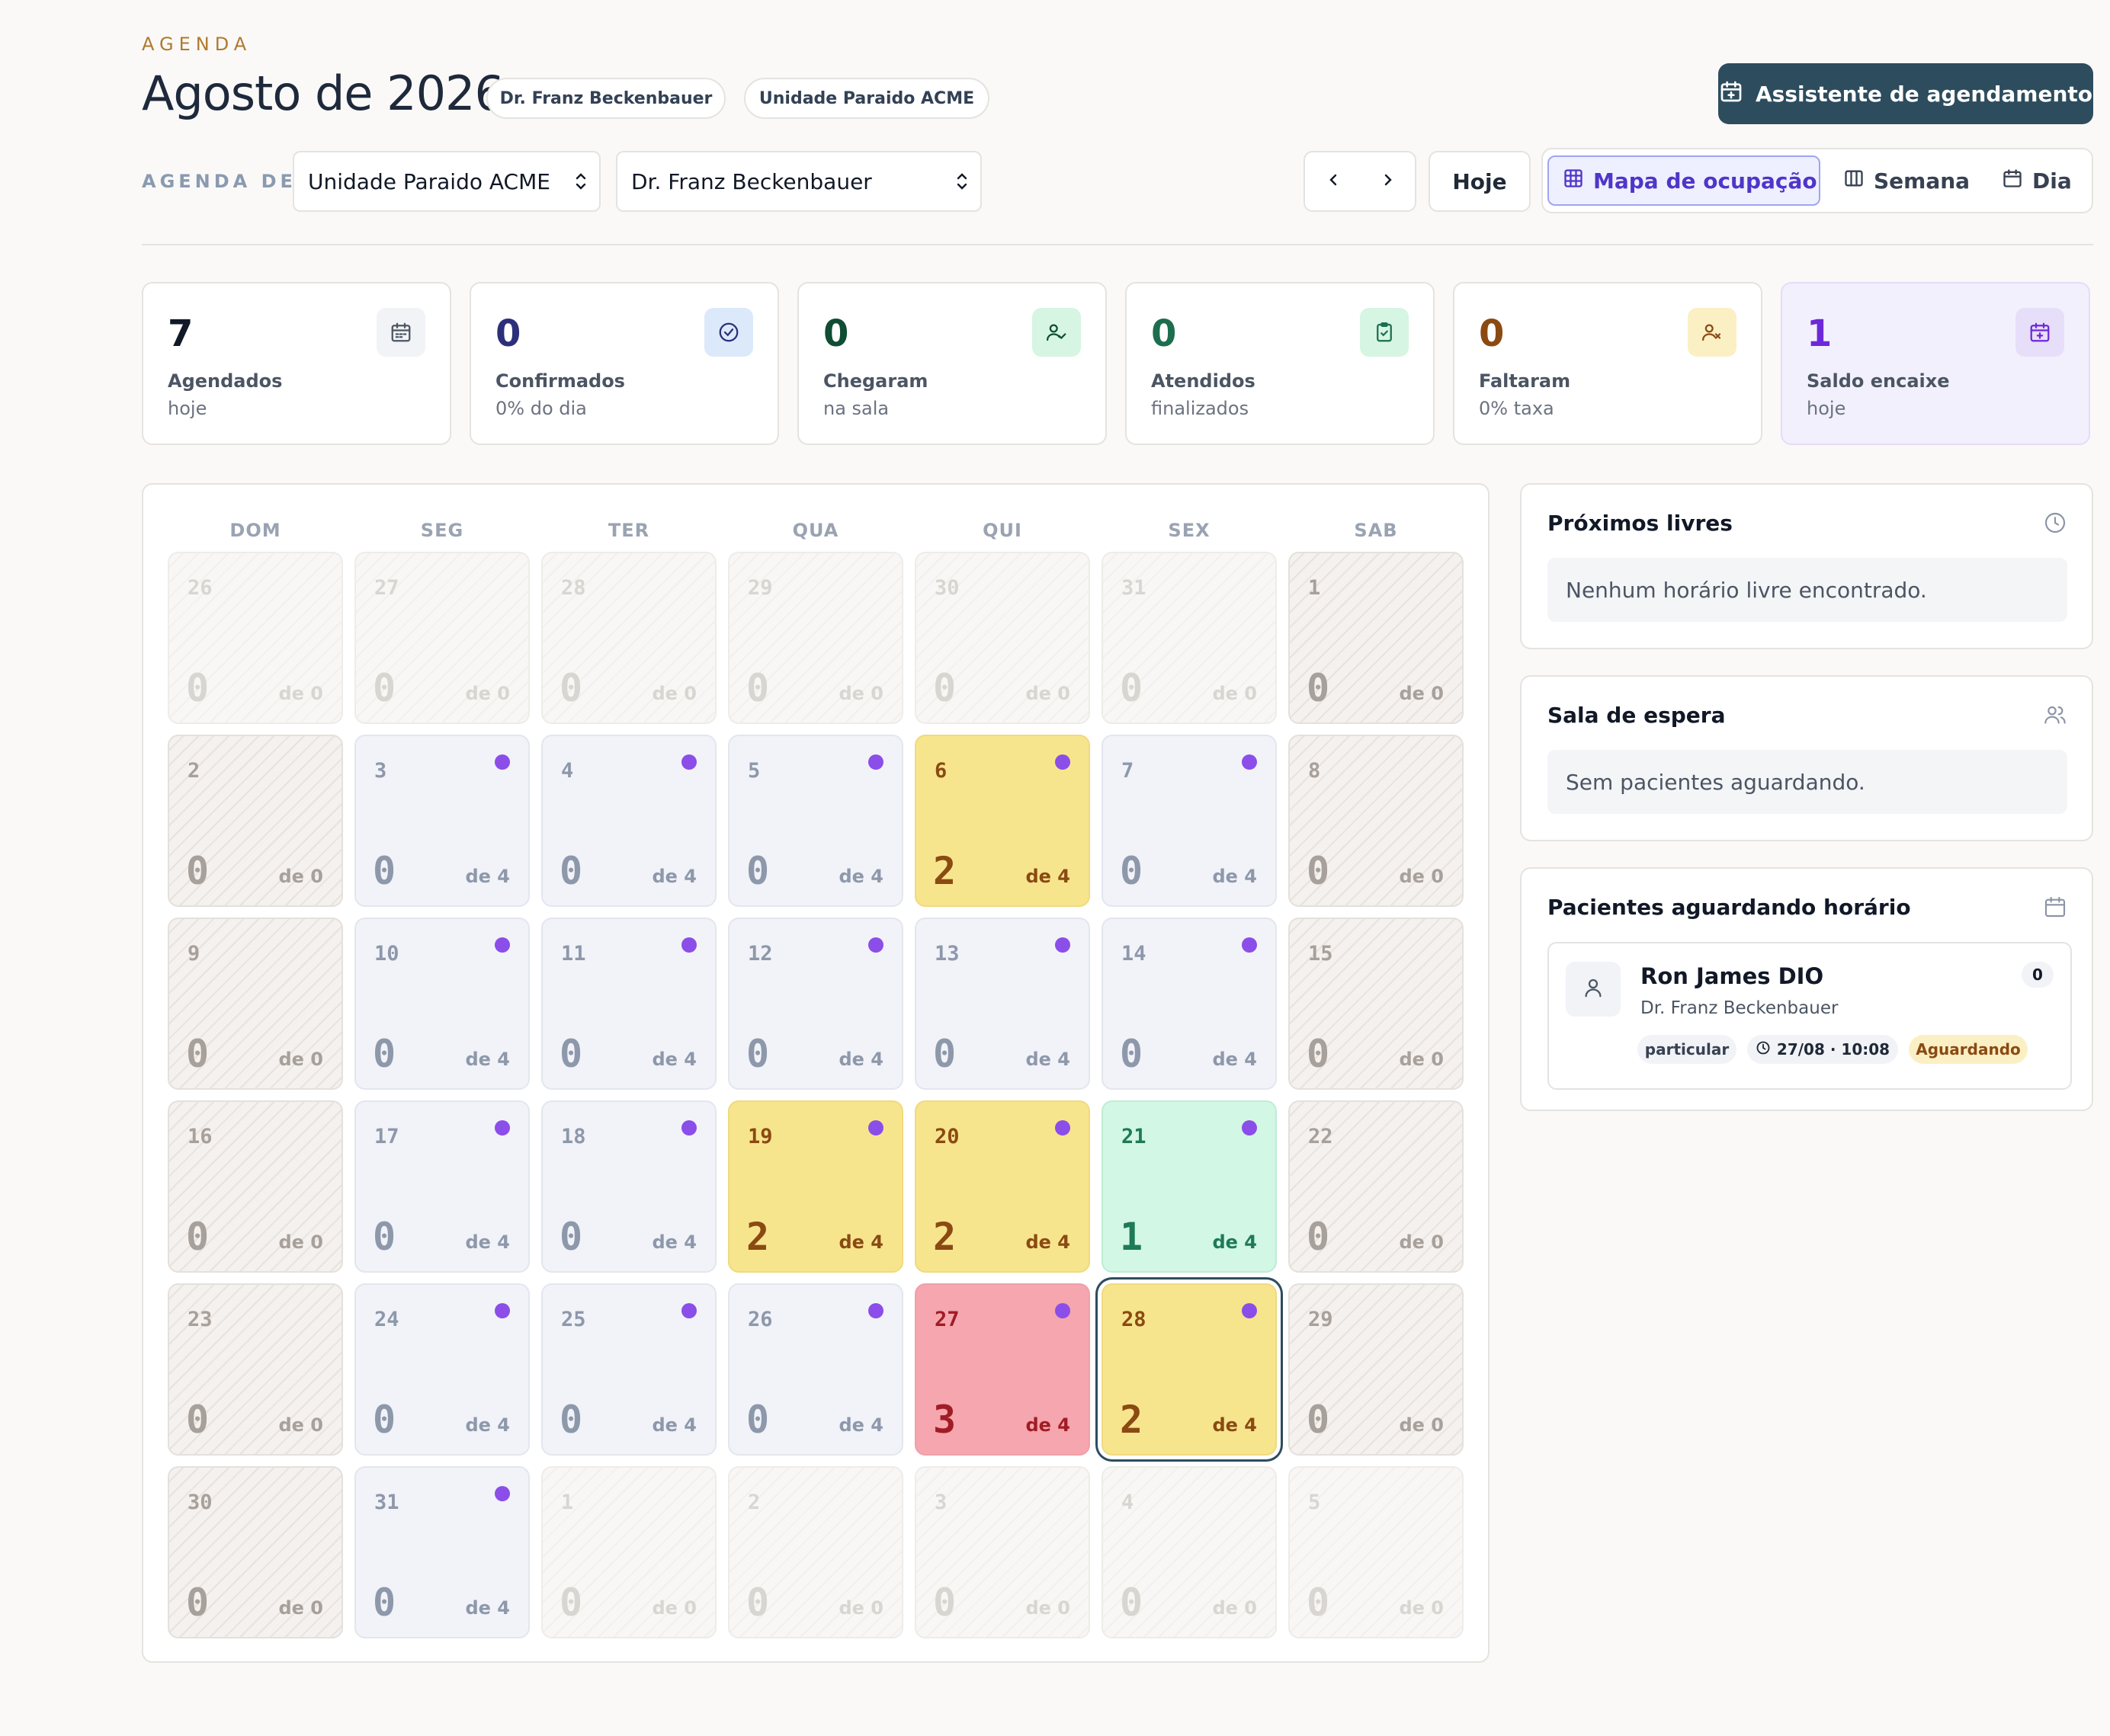 The height and width of the screenshot is (1736, 2110). I want to click on calendar-day-cell: 24 0 de 4, so click(442, 1369).